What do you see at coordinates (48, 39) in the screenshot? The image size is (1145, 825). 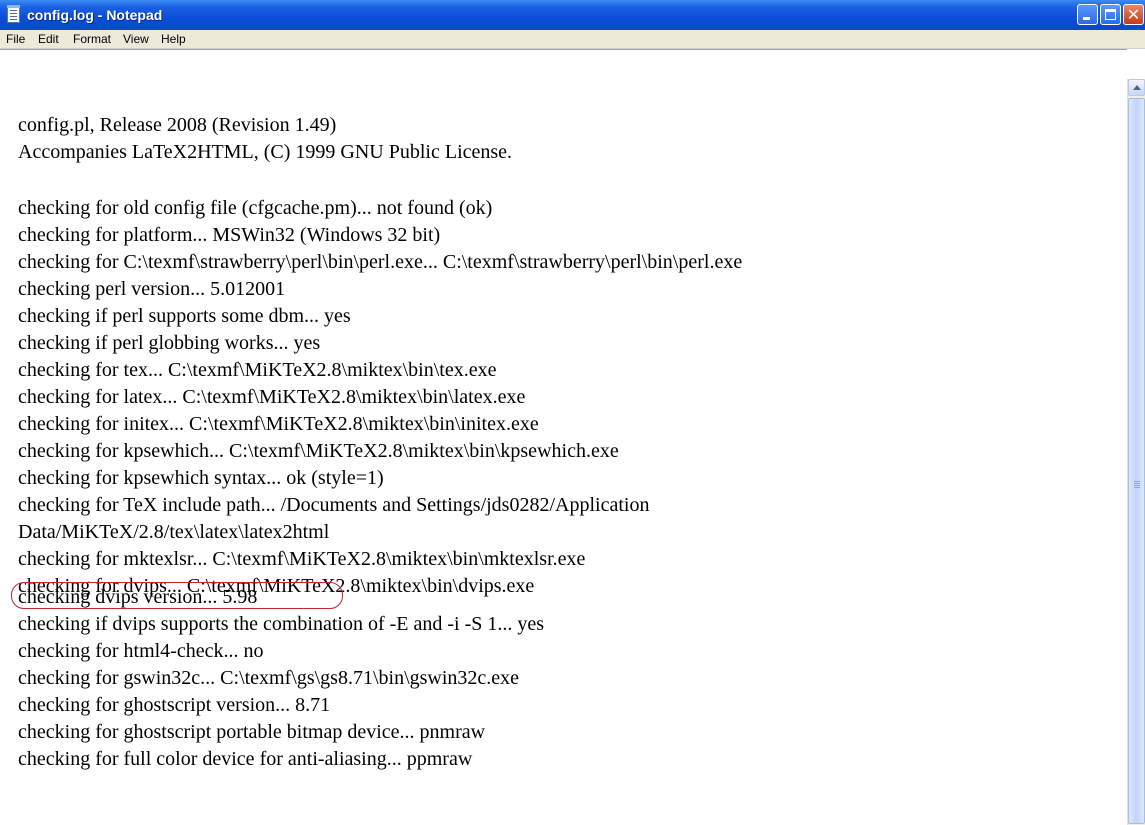 I see `menu-edit: Edit` at bounding box center [48, 39].